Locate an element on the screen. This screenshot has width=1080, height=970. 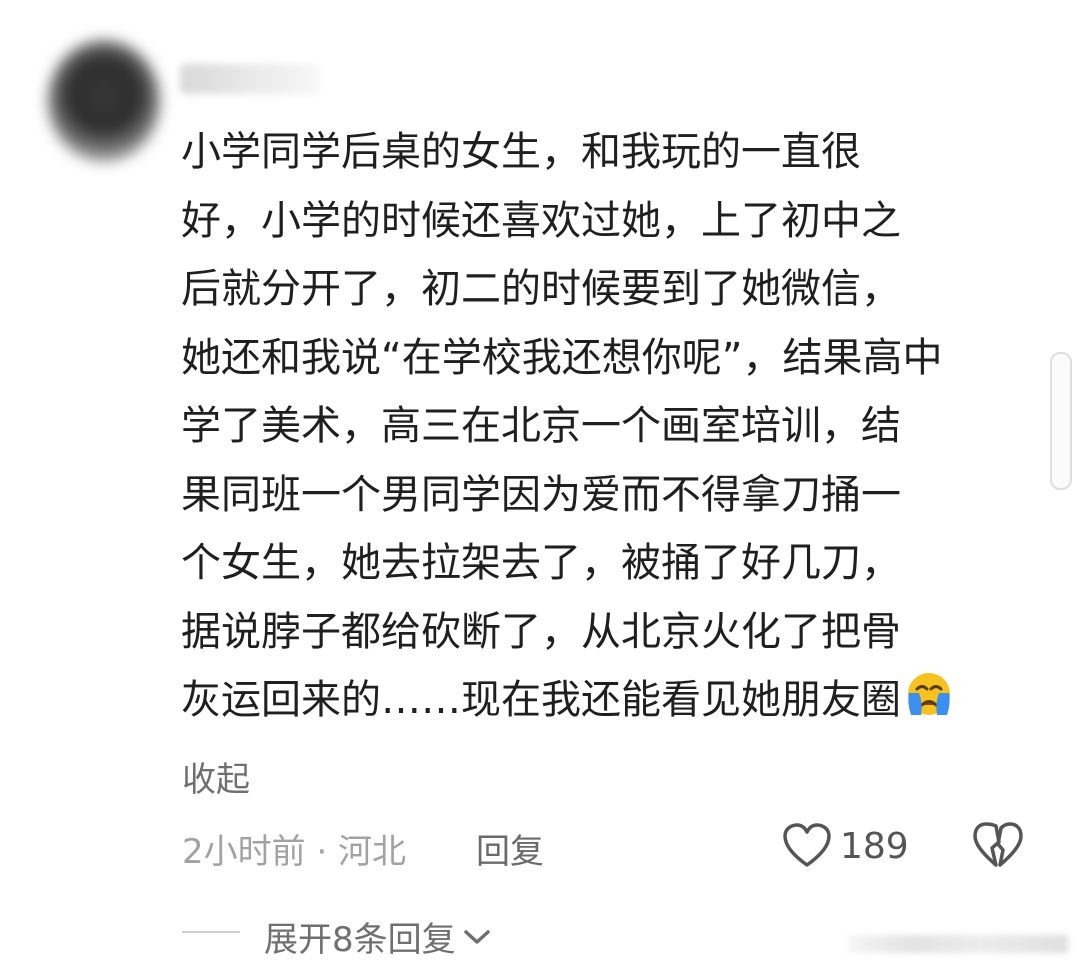
expand-replies-button: 展开8条回复 is located at coordinates (378, 936).